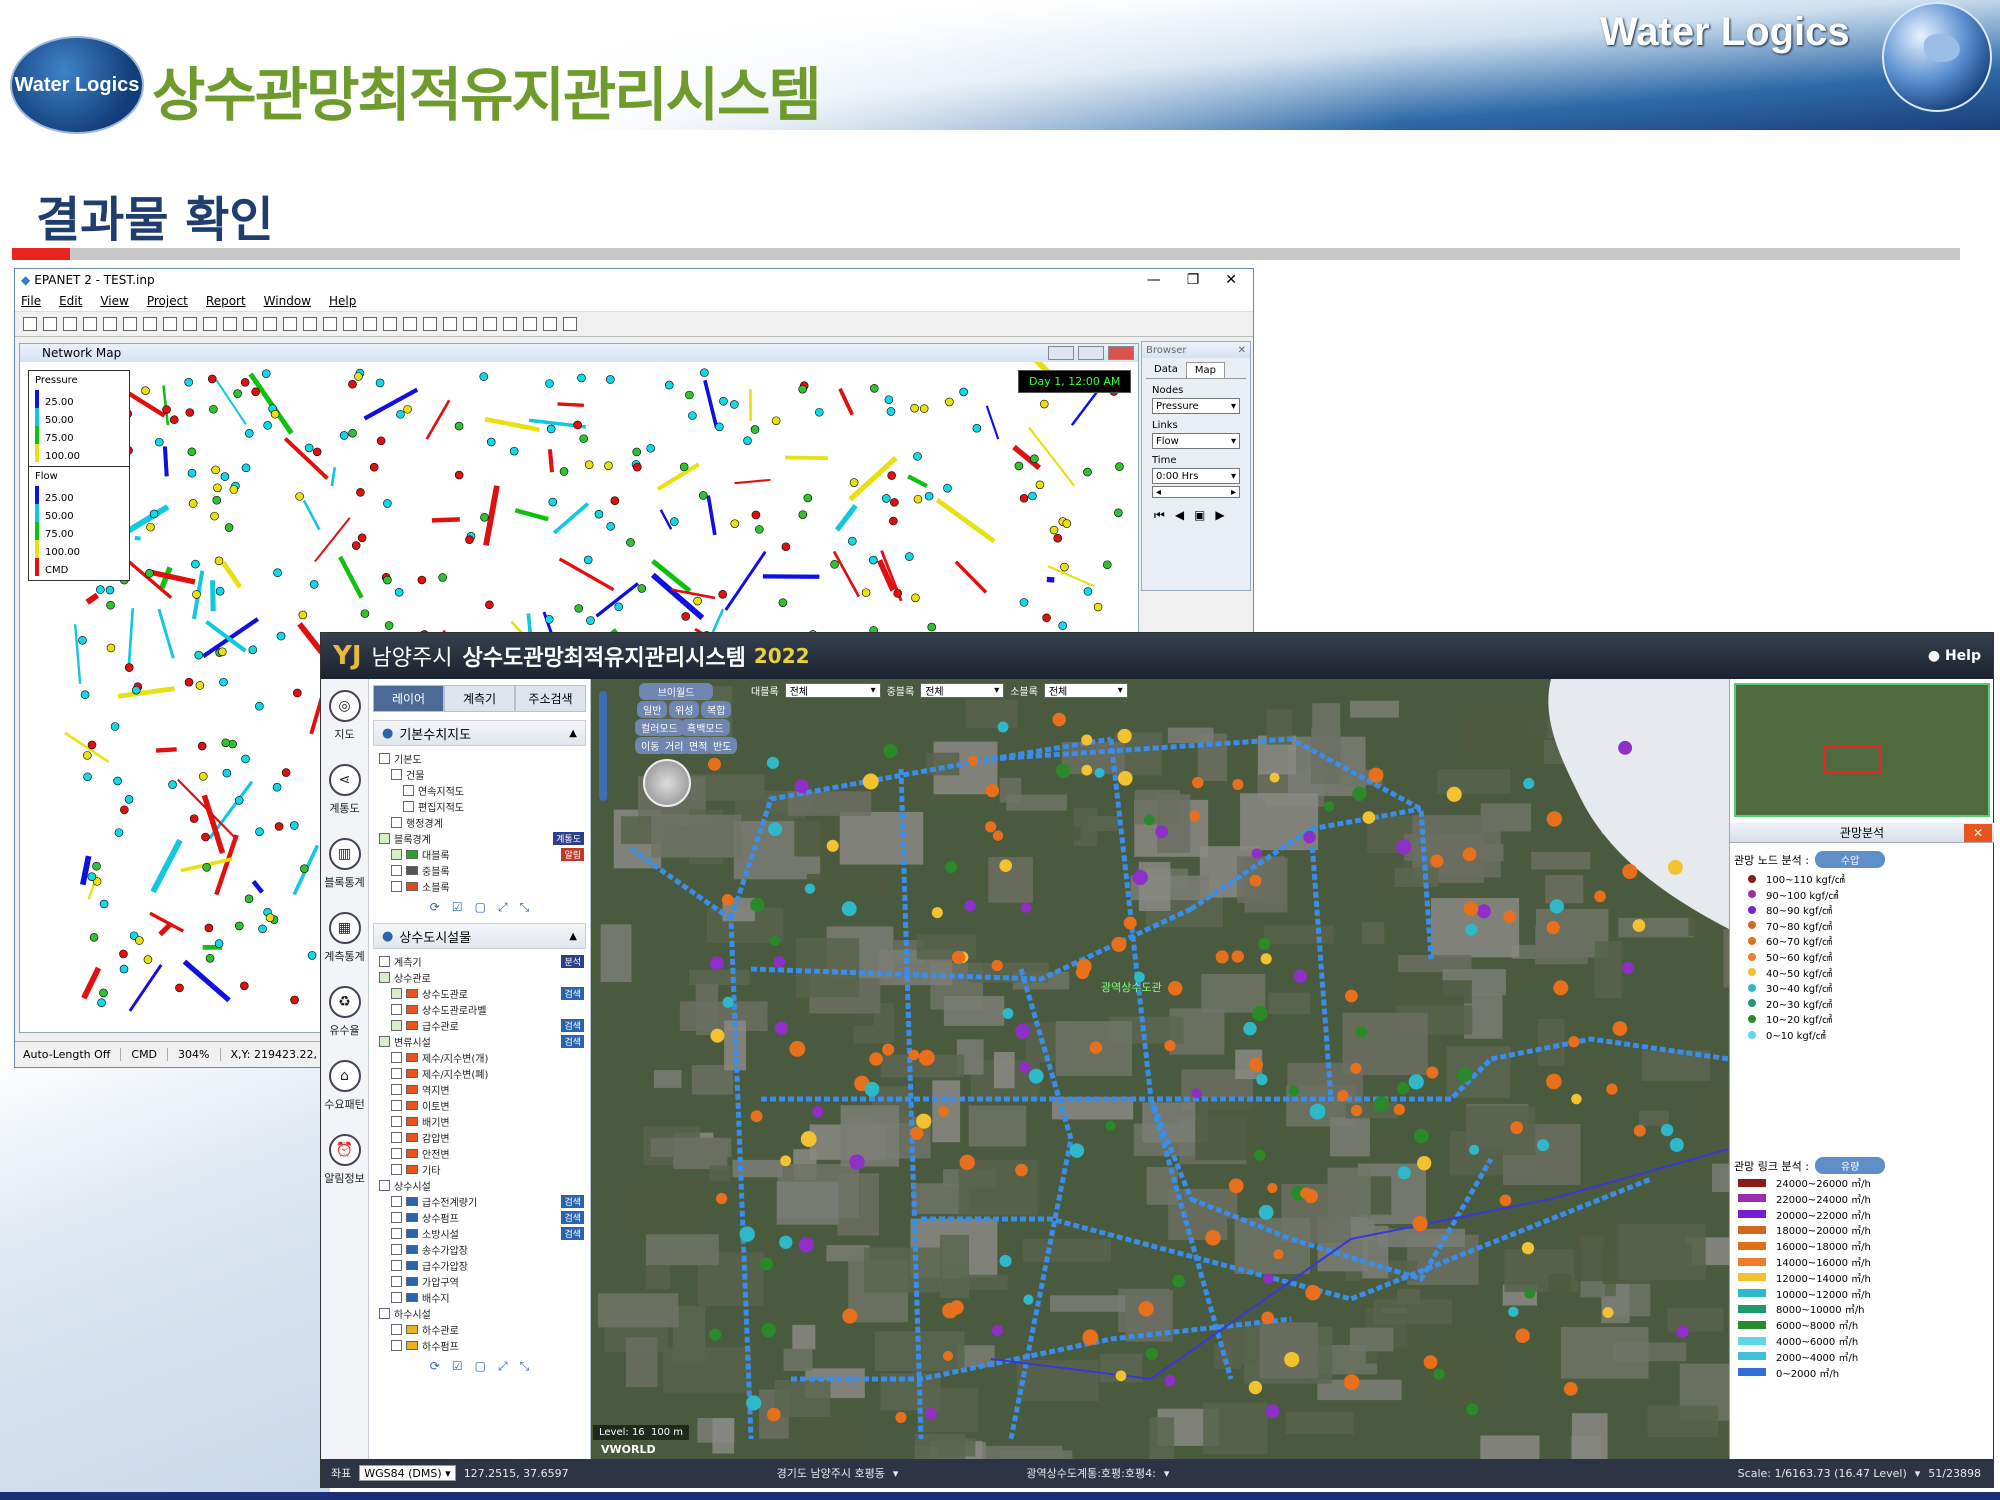 The height and width of the screenshot is (1500, 2000). Describe the element at coordinates (832, 690) in the screenshot. I see `big-block-select: 전체 ▾` at that location.